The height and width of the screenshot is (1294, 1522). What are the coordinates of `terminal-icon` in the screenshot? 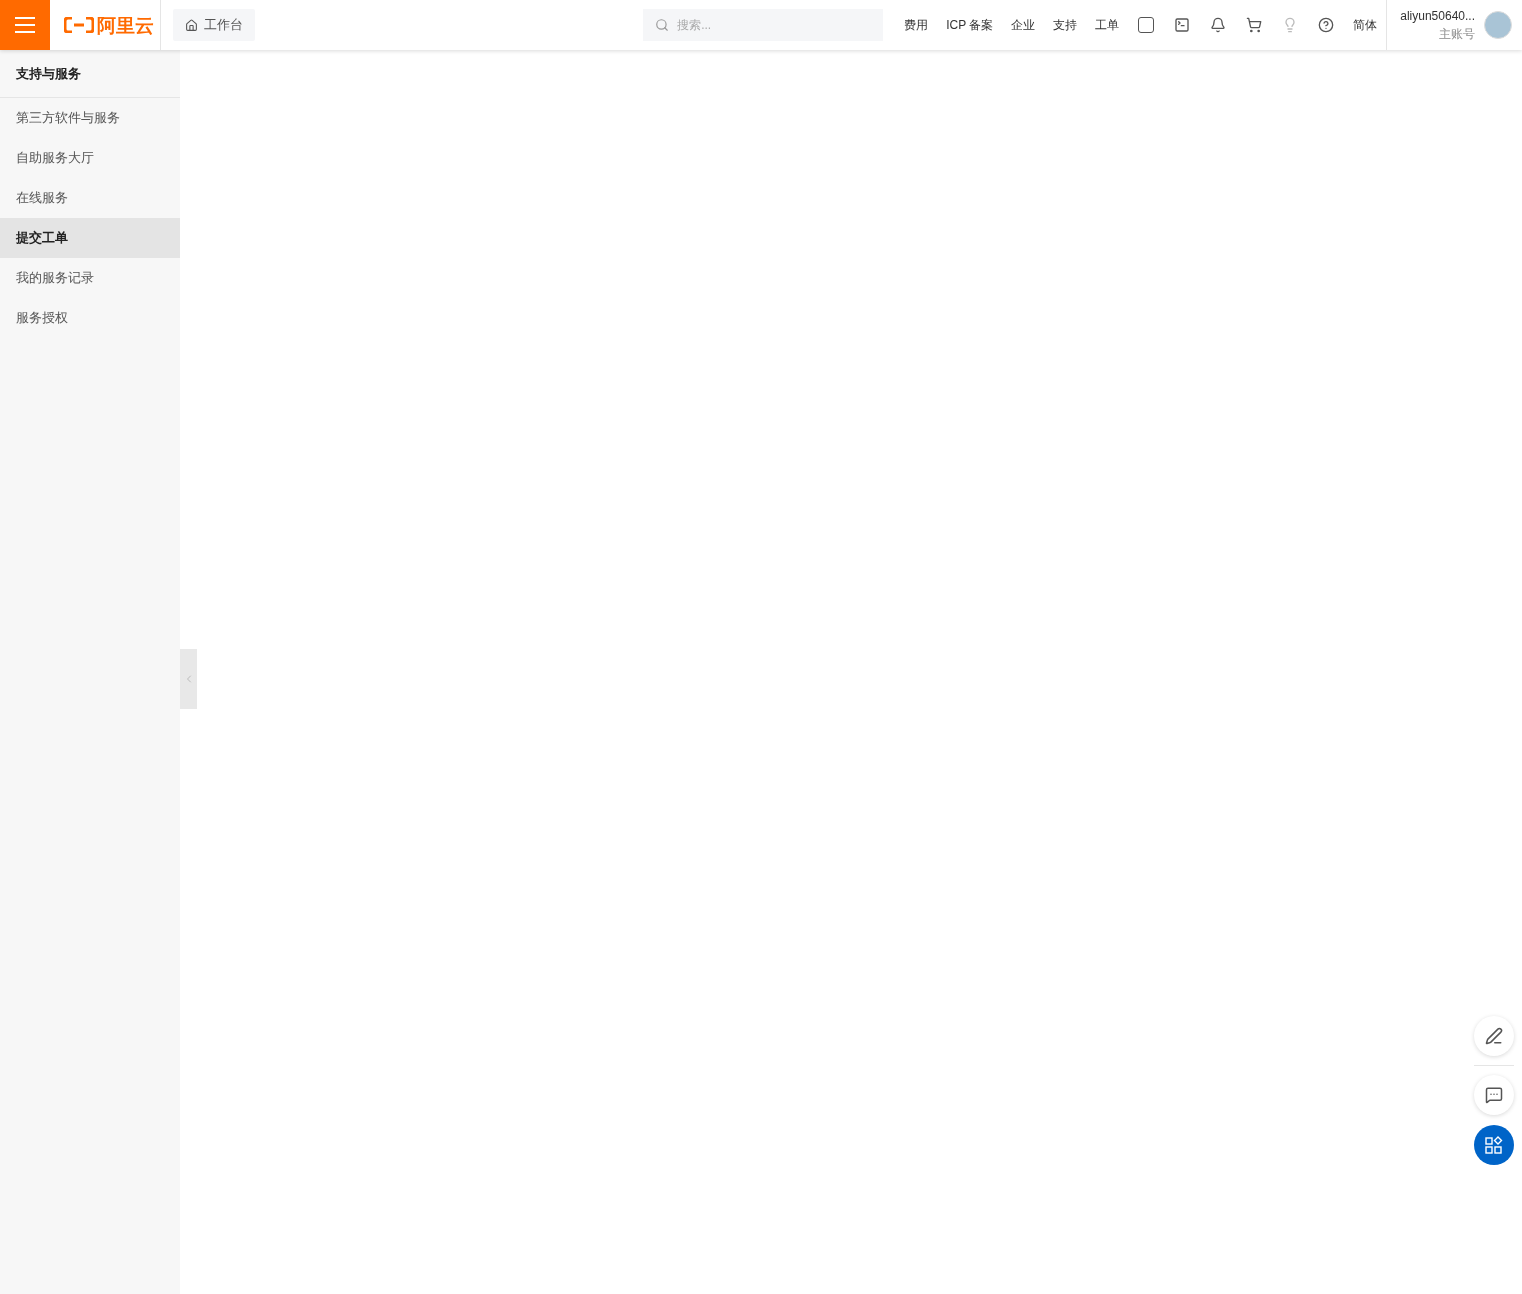 It's located at (1182, 25).